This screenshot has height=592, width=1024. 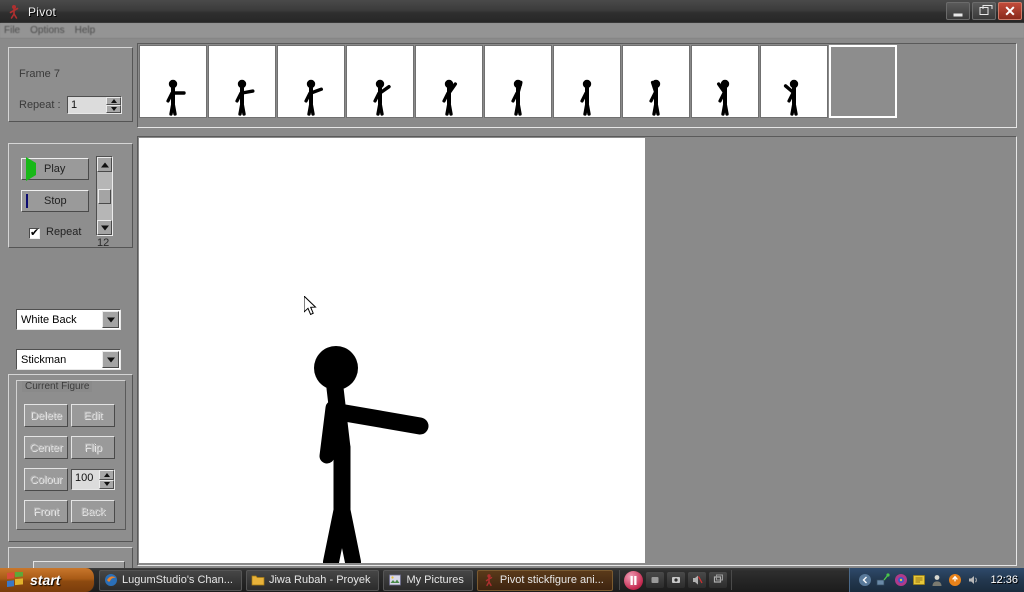 I want to click on speed-scroll-thumb, so click(x=104, y=196).